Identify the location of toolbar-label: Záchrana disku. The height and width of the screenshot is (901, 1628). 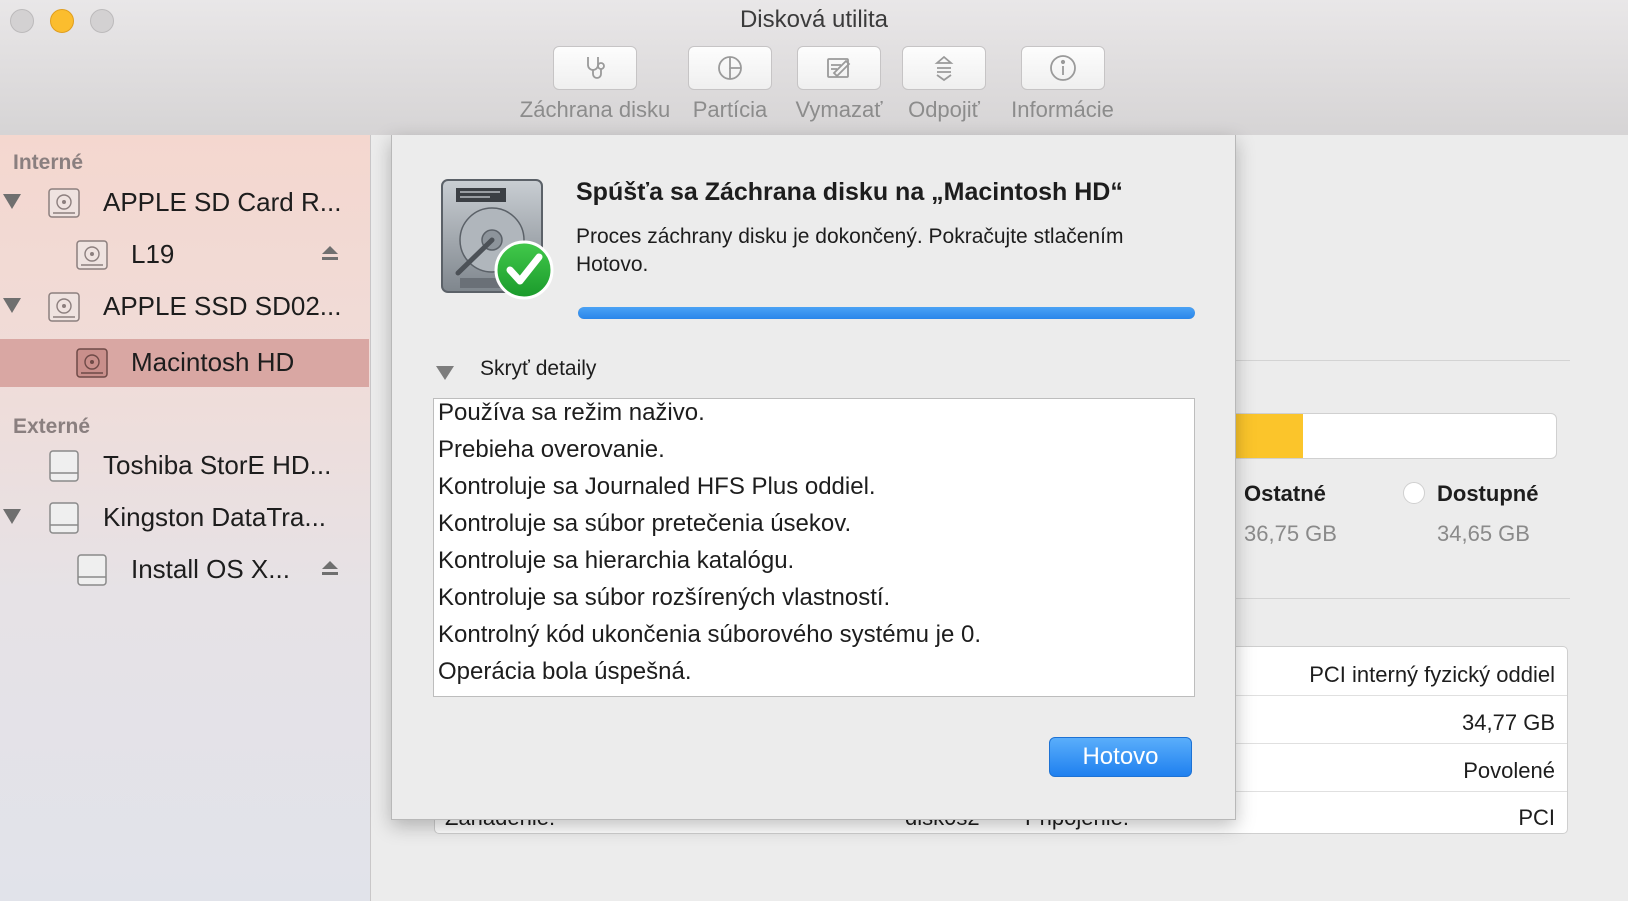
(595, 109).